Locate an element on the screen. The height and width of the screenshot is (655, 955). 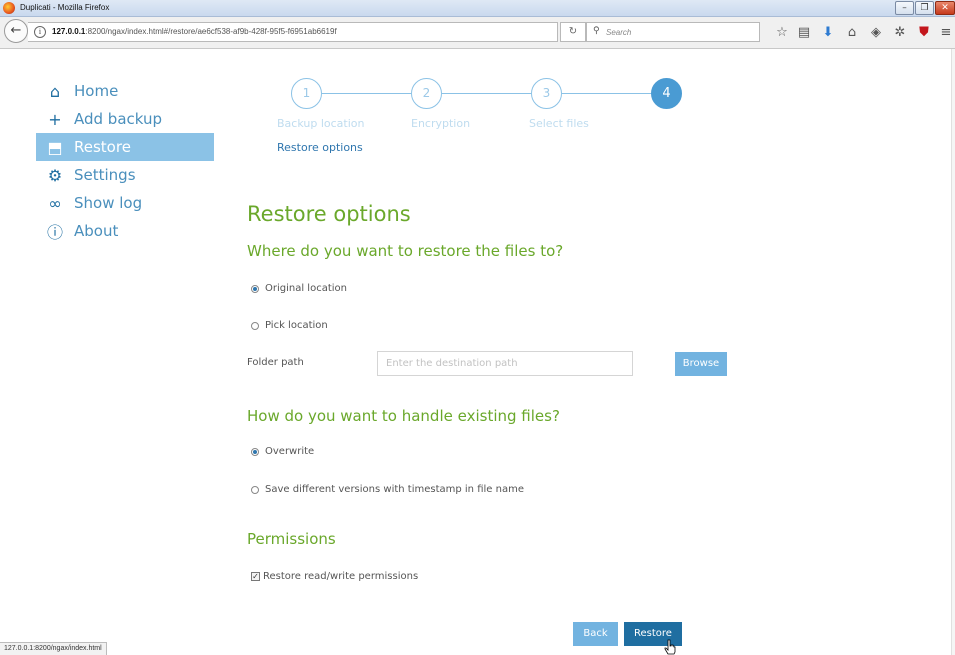
site-info-icon: i is located at coordinates (40, 32).